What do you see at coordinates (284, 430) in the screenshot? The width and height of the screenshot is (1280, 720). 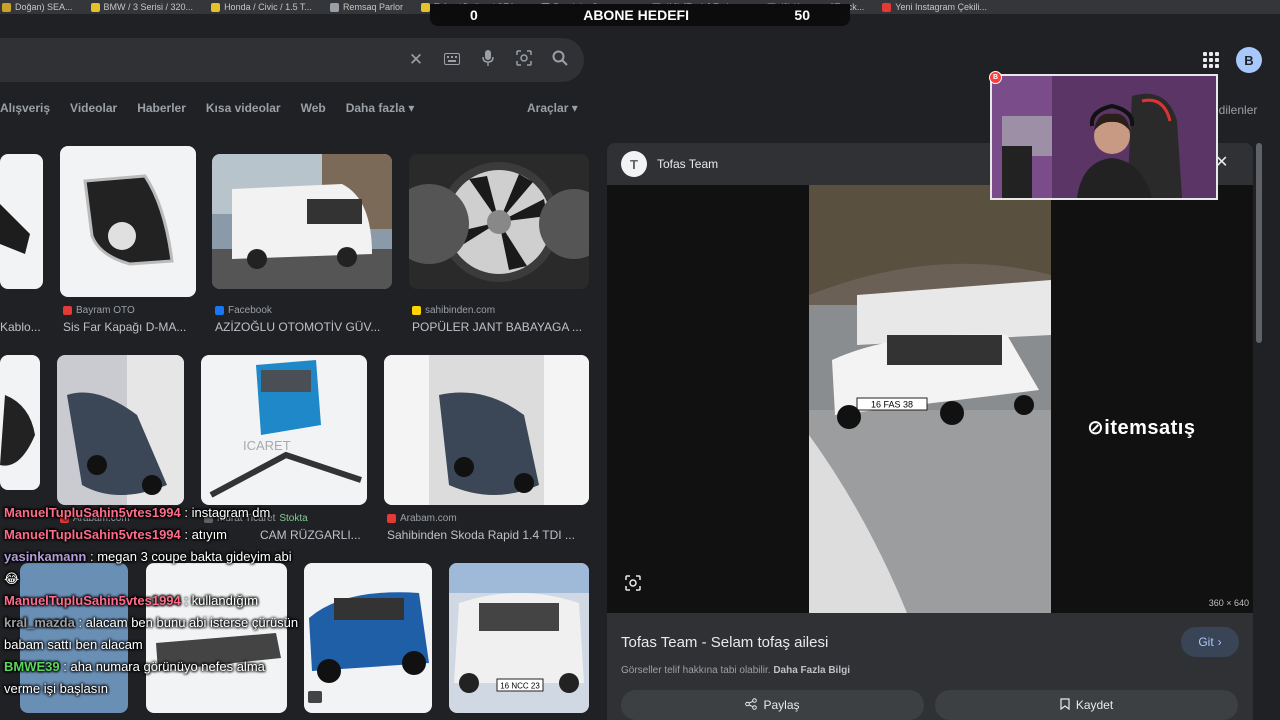 I see `result-thumb-7: ICARET` at bounding box center [284, 430].